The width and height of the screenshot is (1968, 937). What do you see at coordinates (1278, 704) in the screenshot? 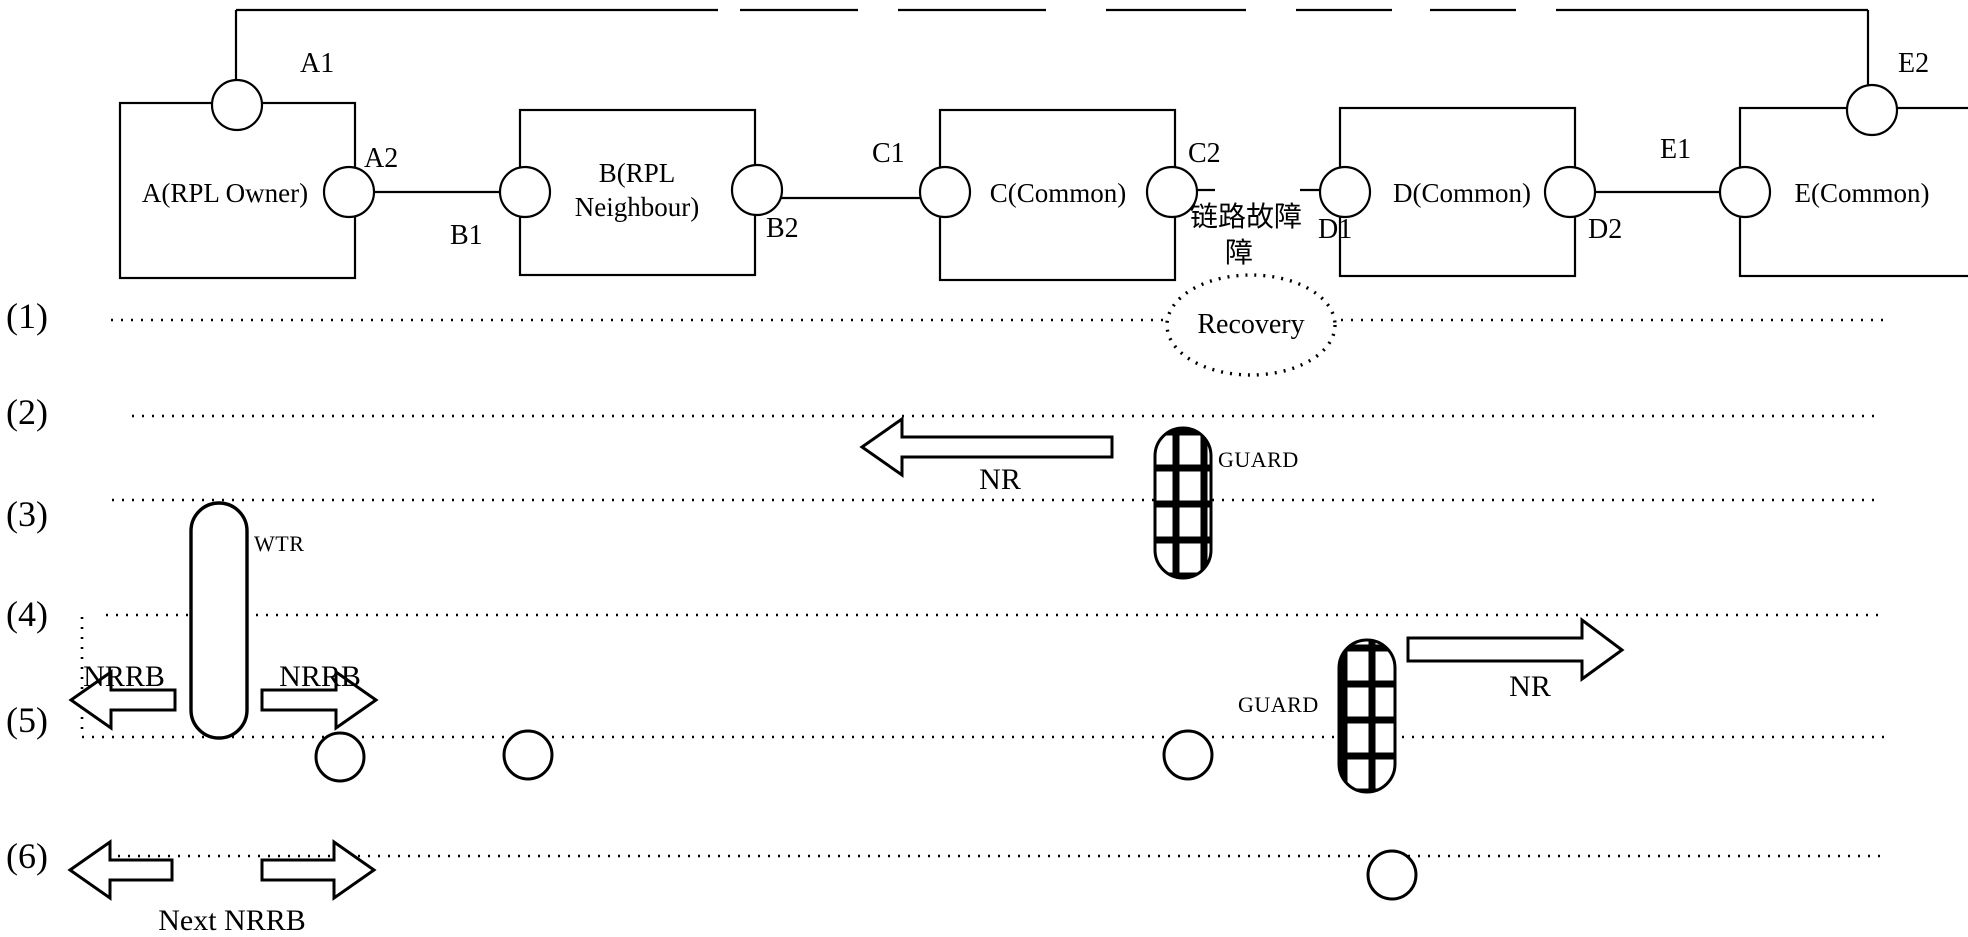
I see `guard-timer-2-label: GUARD` at bounding box center [1278, 704].